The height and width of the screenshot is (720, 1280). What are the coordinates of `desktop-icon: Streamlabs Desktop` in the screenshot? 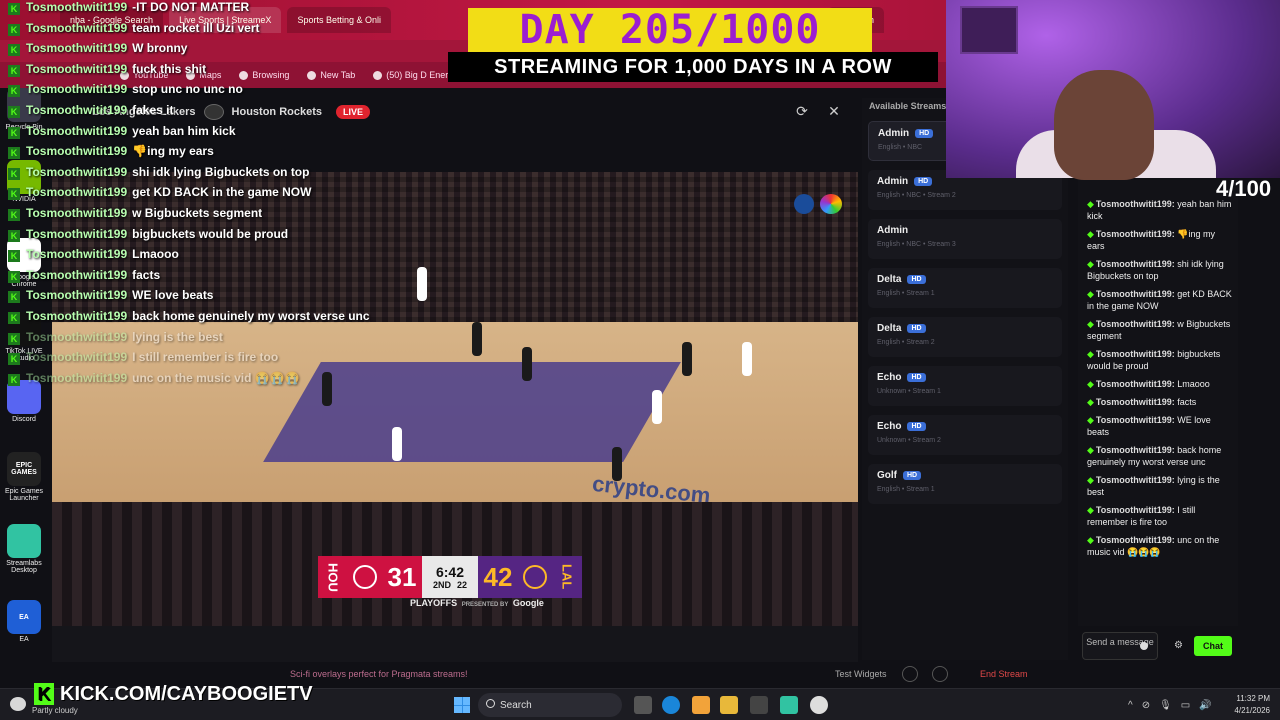 It's located at (24, 549).